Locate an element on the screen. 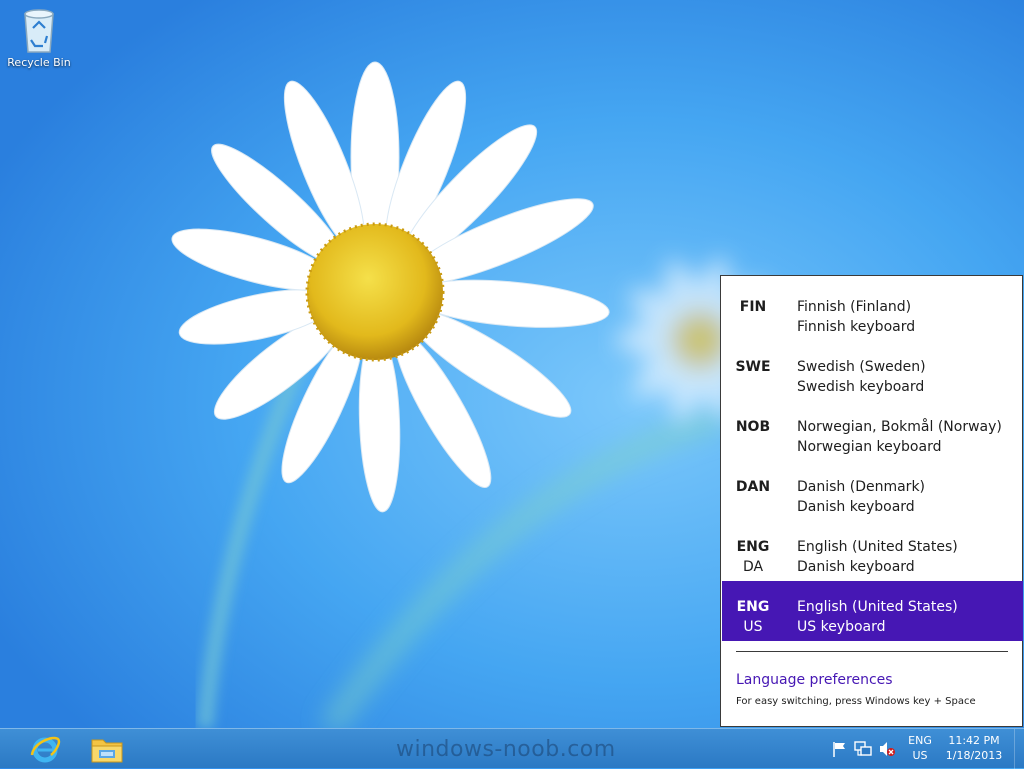 Image resolution: width=1024 pixels, height=769 pixels. show-desktop-button is located at coordinates (1019, 749).